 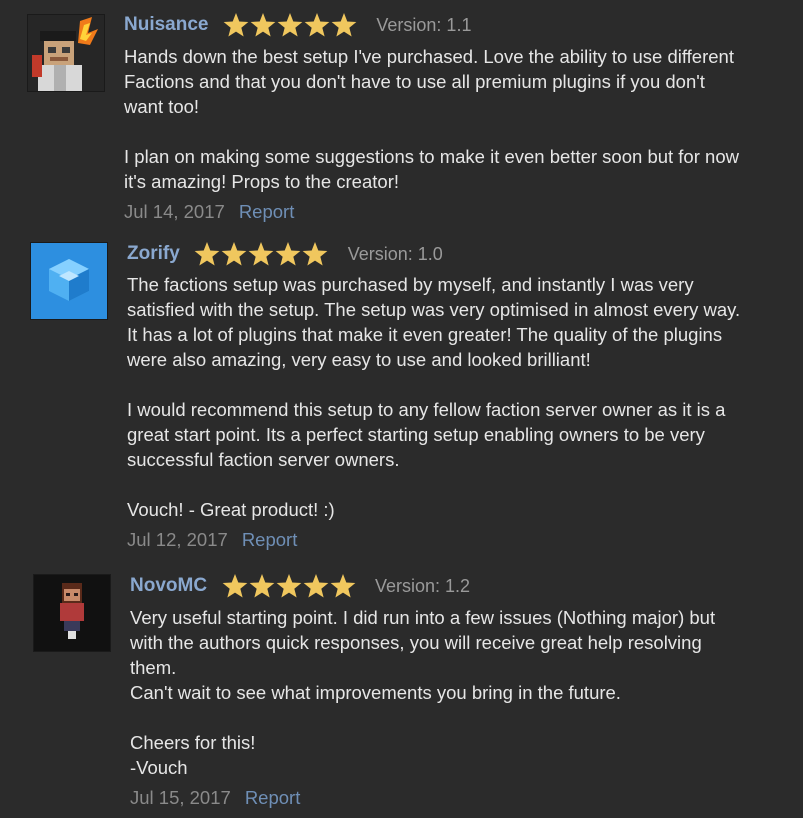 What do you see at coordinates (168, 586) in the screenshot?
I see `username-link: NovoMC` at bounding box center [168, 586].